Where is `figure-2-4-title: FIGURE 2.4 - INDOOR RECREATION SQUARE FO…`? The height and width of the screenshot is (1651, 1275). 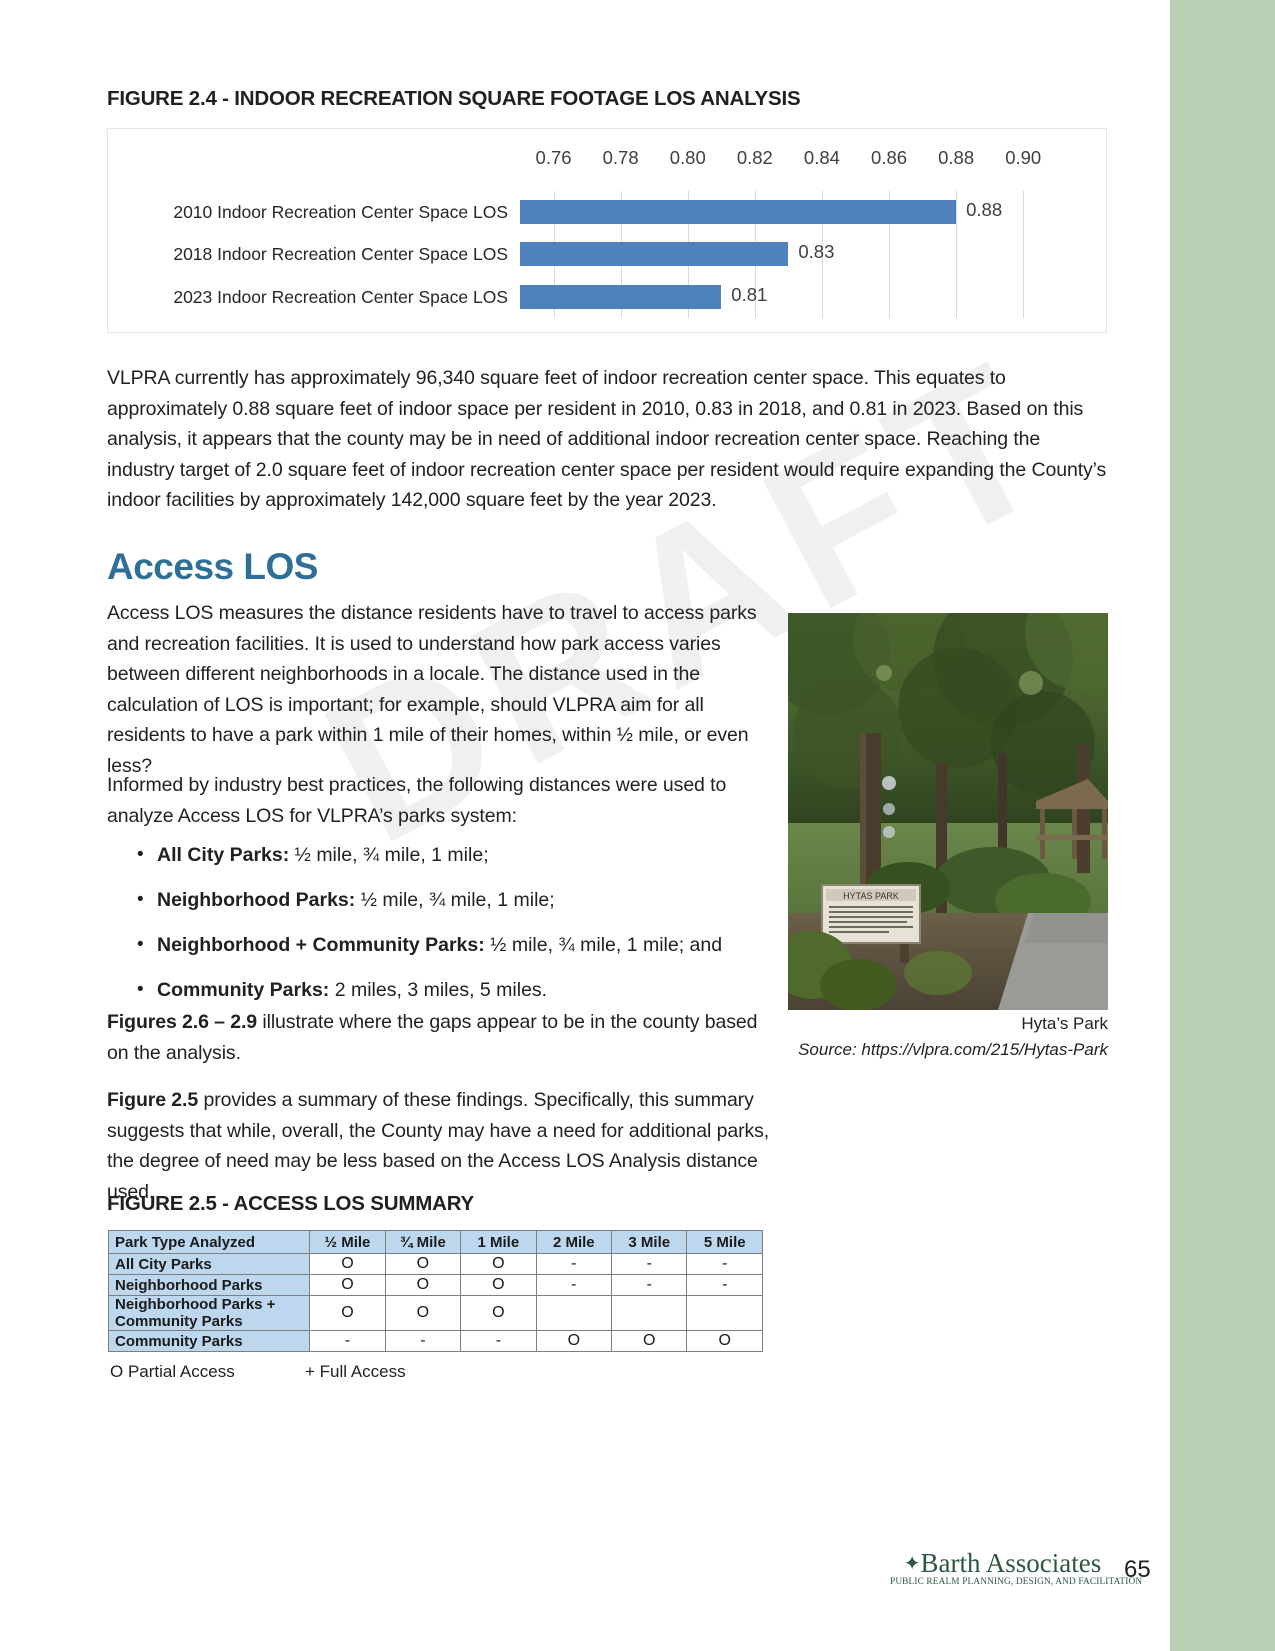
figure-2-4-title: FIGURE 2.4 - INDOOR RECREATION SQUARE FO… is located at coordinates (454, 98).